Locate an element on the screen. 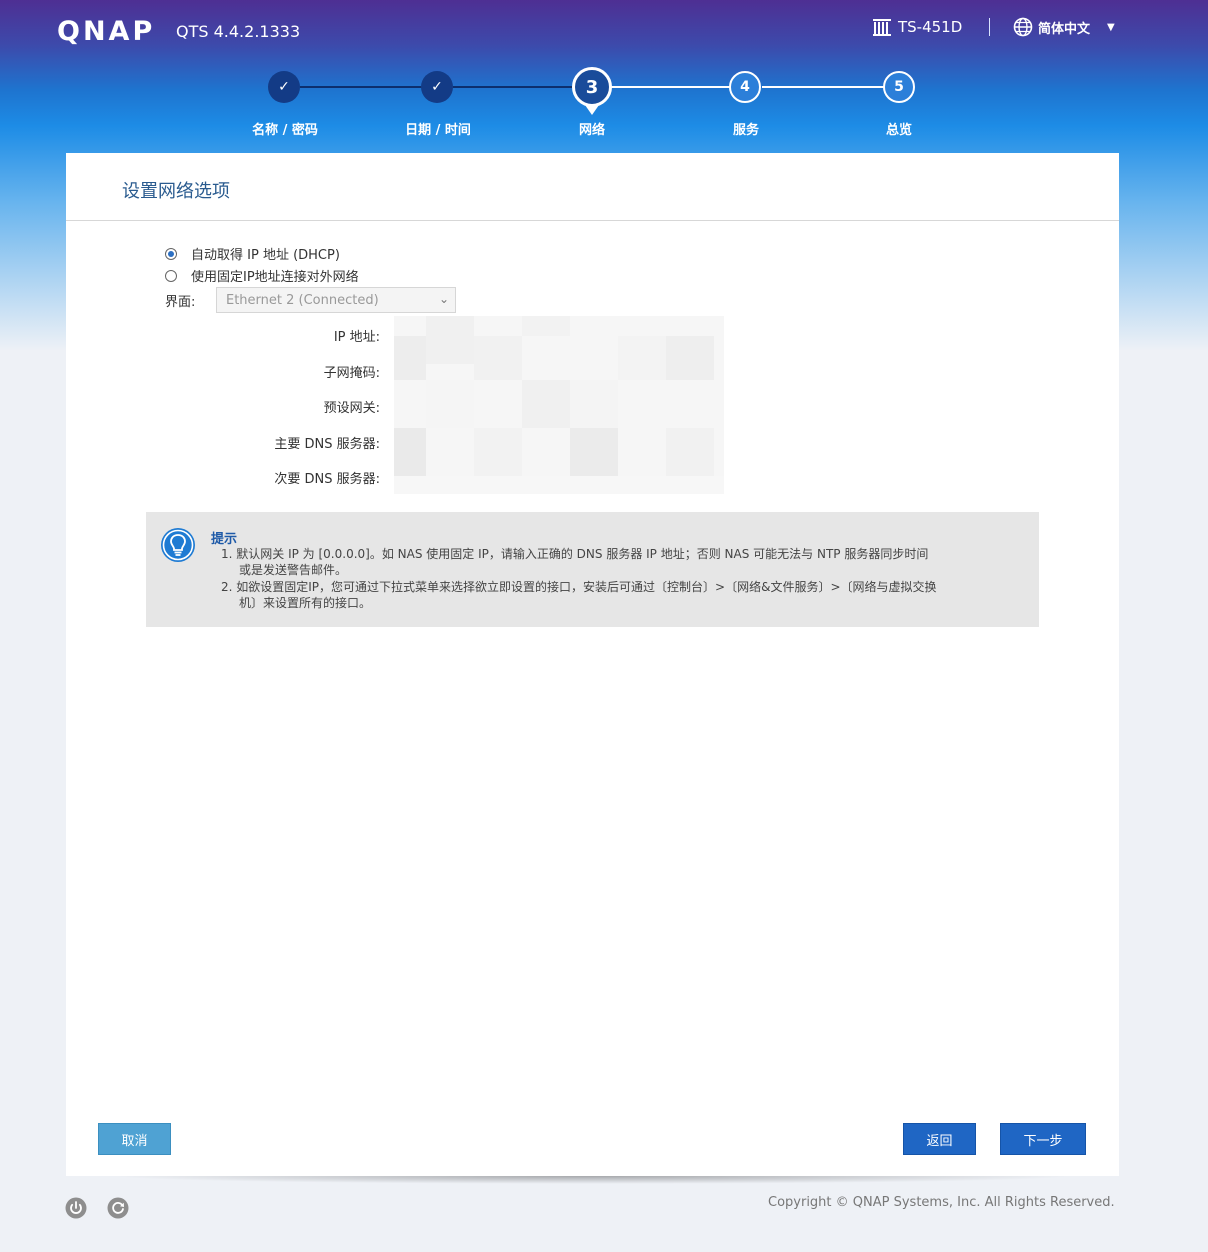  qnap-logo: QNAP is located at coordinates (106, 31).